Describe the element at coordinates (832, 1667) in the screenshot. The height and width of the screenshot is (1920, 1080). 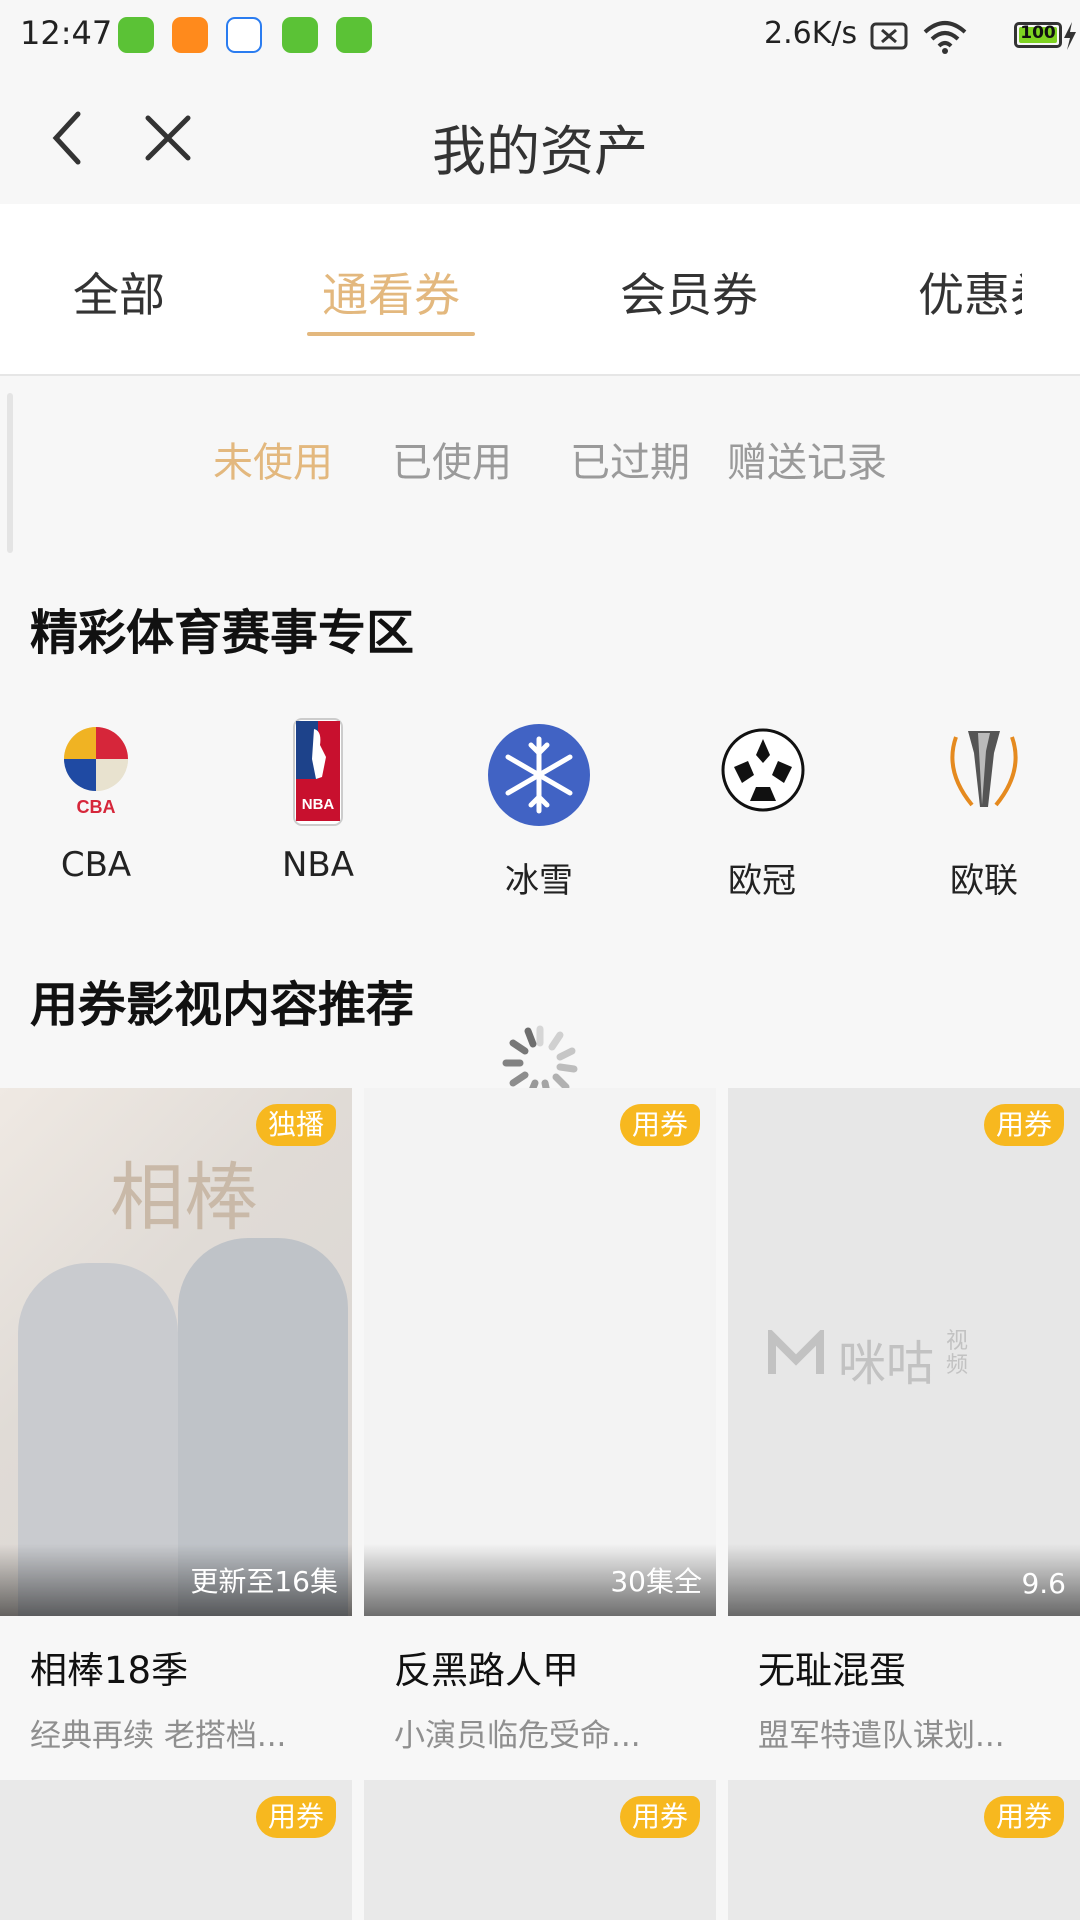
I see `card-title: 无耻混蛋` at that location.